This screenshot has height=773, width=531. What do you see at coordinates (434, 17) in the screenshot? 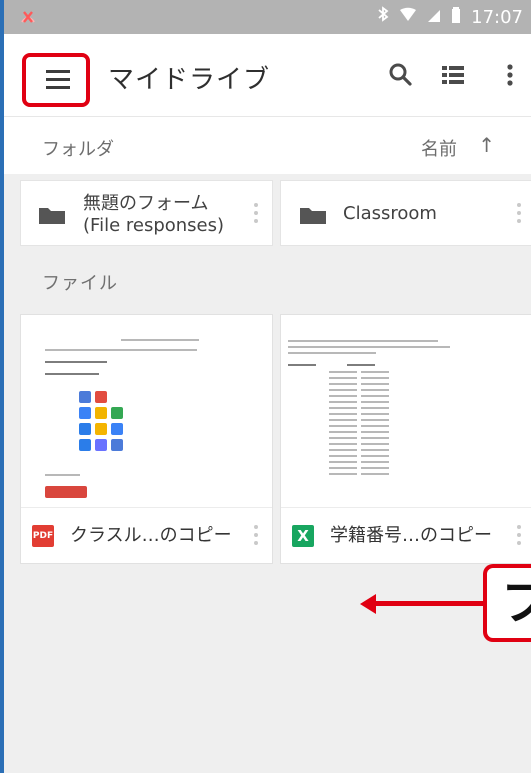
I see `cellular-icon` at bounding box center [434, 17].